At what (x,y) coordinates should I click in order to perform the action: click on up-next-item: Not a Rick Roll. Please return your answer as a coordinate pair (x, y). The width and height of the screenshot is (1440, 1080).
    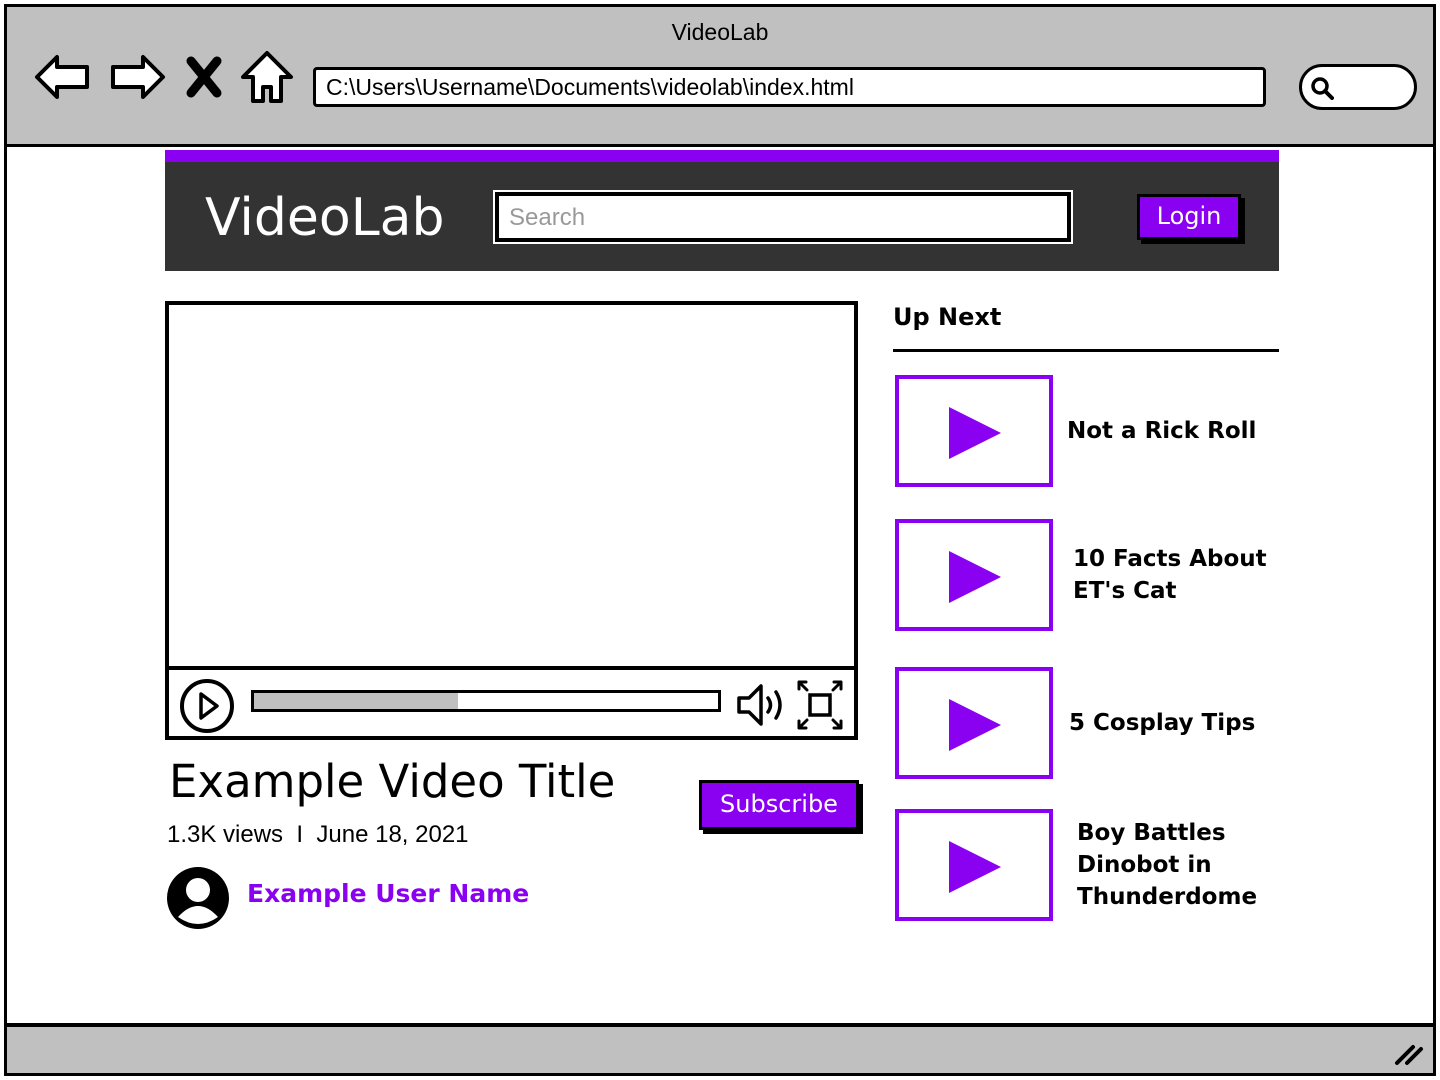
    Looking at the image, I should click on (1087, 431).